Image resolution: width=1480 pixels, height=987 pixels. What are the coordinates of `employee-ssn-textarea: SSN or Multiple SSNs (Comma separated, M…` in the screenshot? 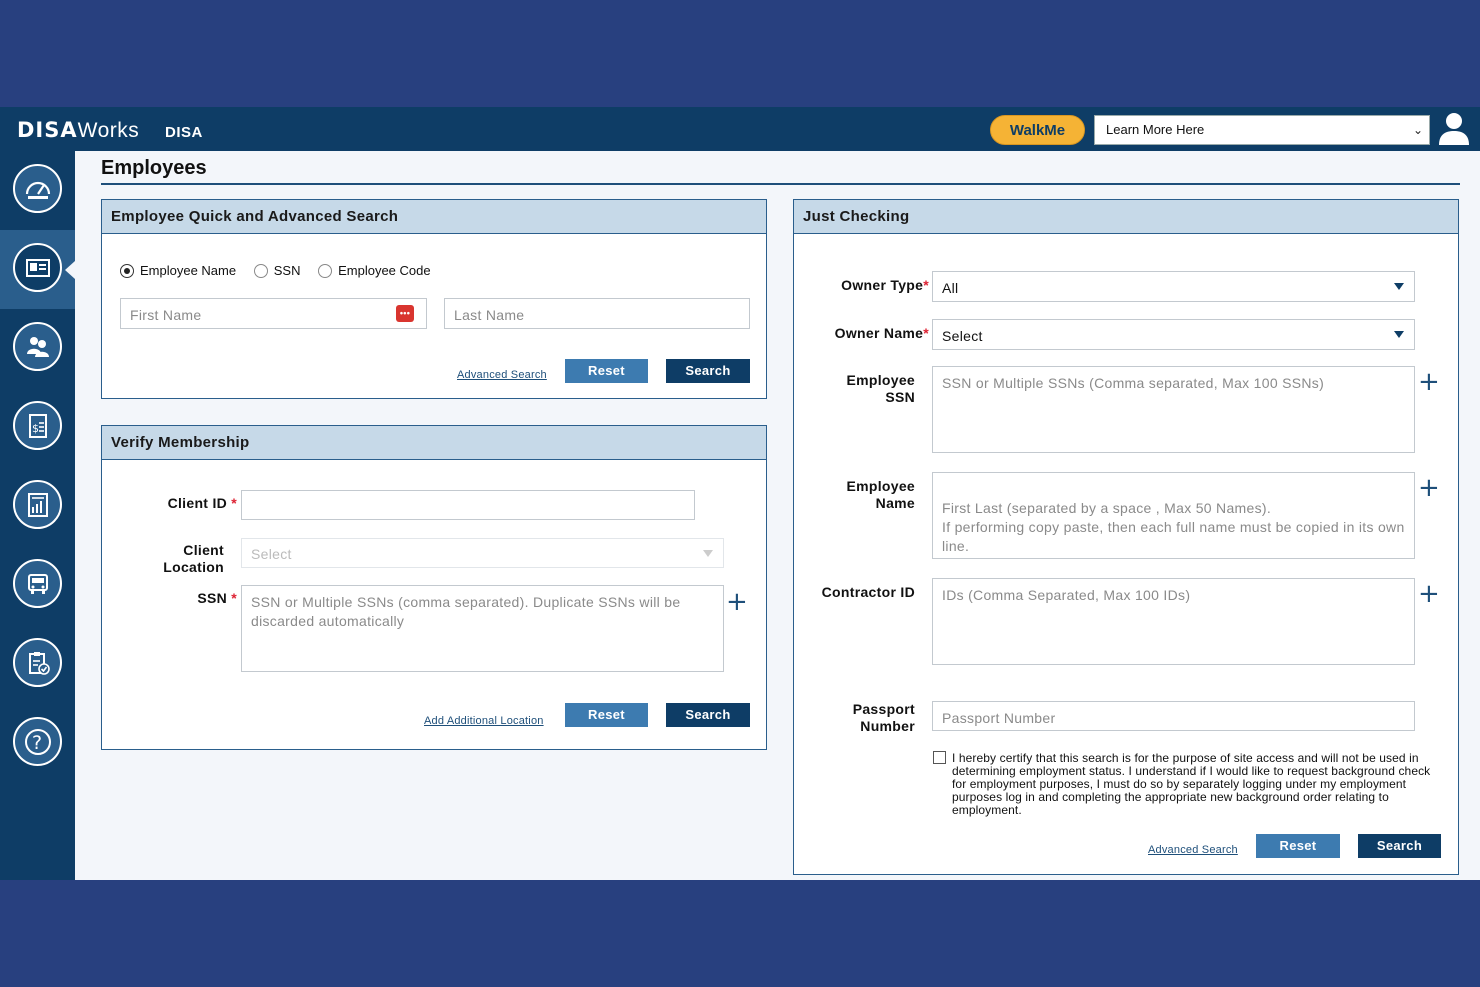 It's located at (1173, 409).